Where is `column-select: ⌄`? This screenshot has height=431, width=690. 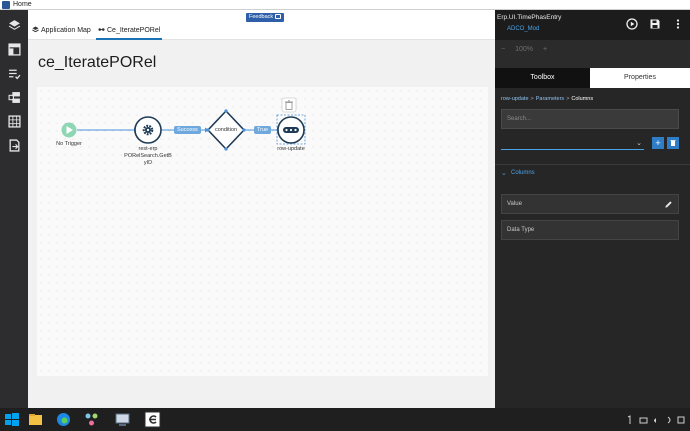
column-select: ⌄ is located at coordinates (572, 143).